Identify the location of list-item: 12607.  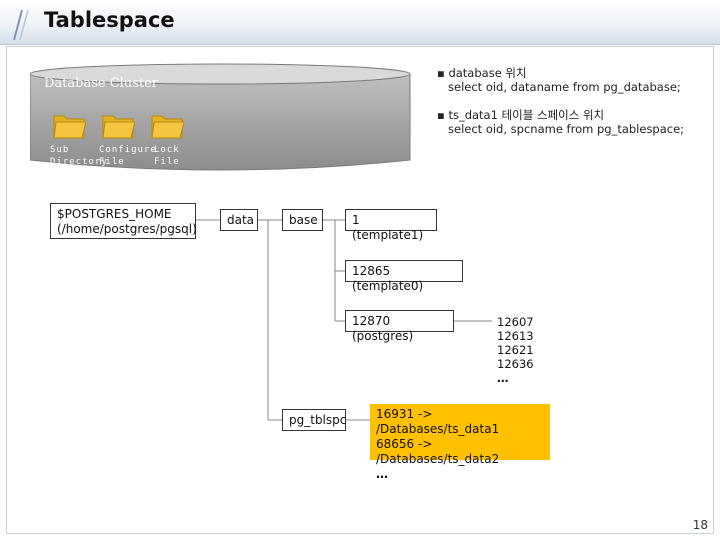
(515, 322).